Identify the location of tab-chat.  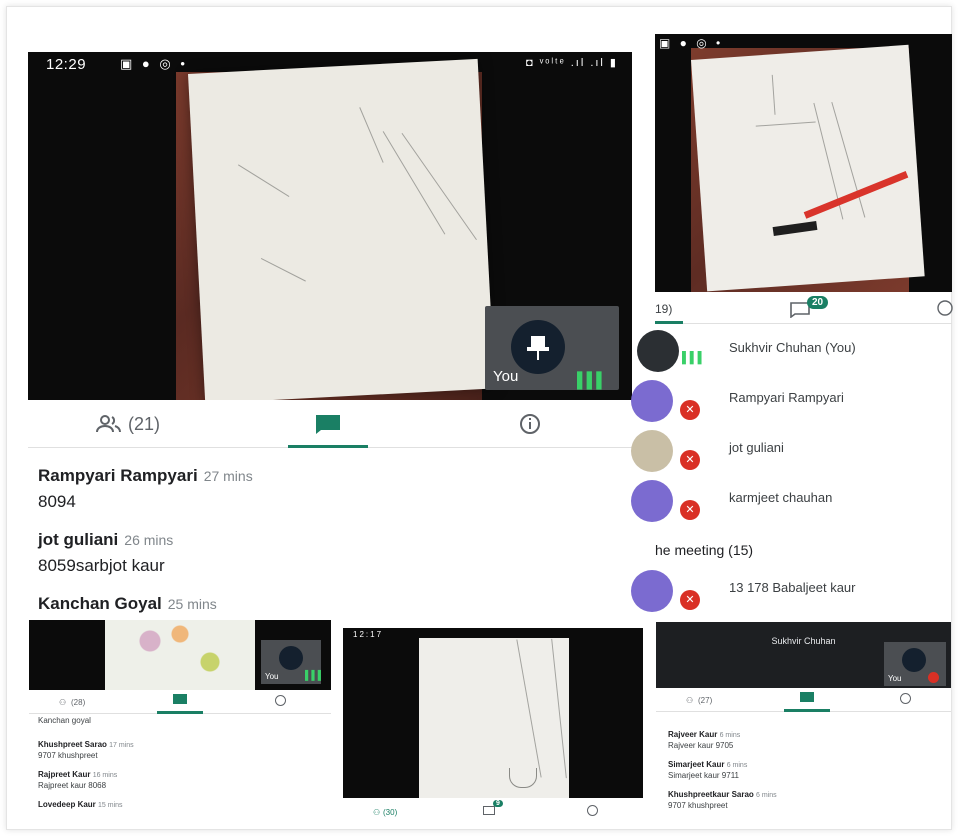
(328, 424).